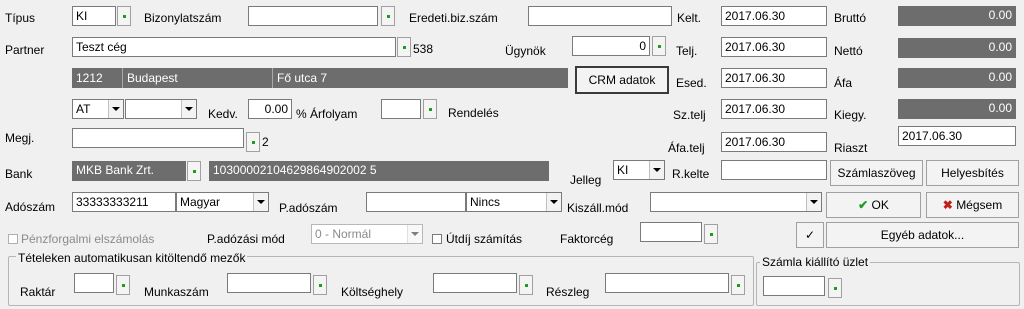 The width and height of the screenshot is (1024, 309). I want to click on raktar-input, so click(94, 283).